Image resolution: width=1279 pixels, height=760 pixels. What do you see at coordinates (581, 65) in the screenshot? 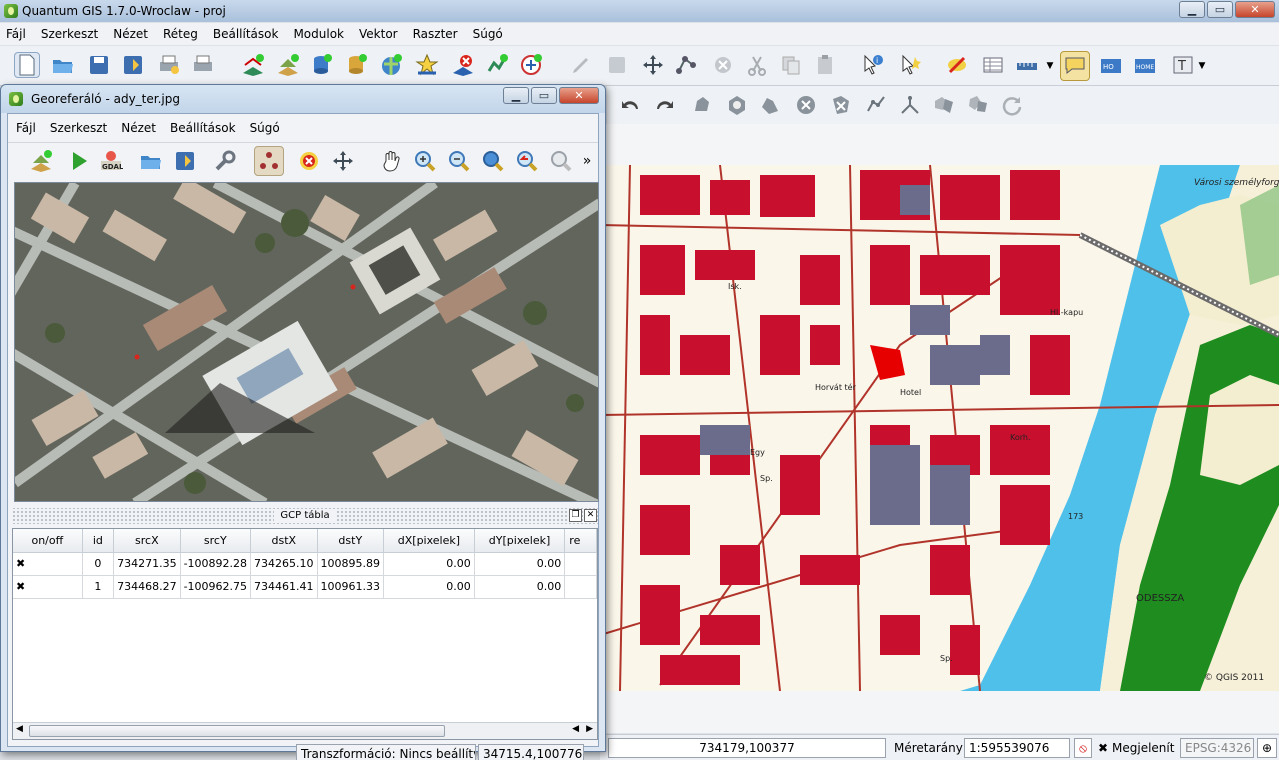
I see `toggle-editing-icon` at bounding box center [581, 65].